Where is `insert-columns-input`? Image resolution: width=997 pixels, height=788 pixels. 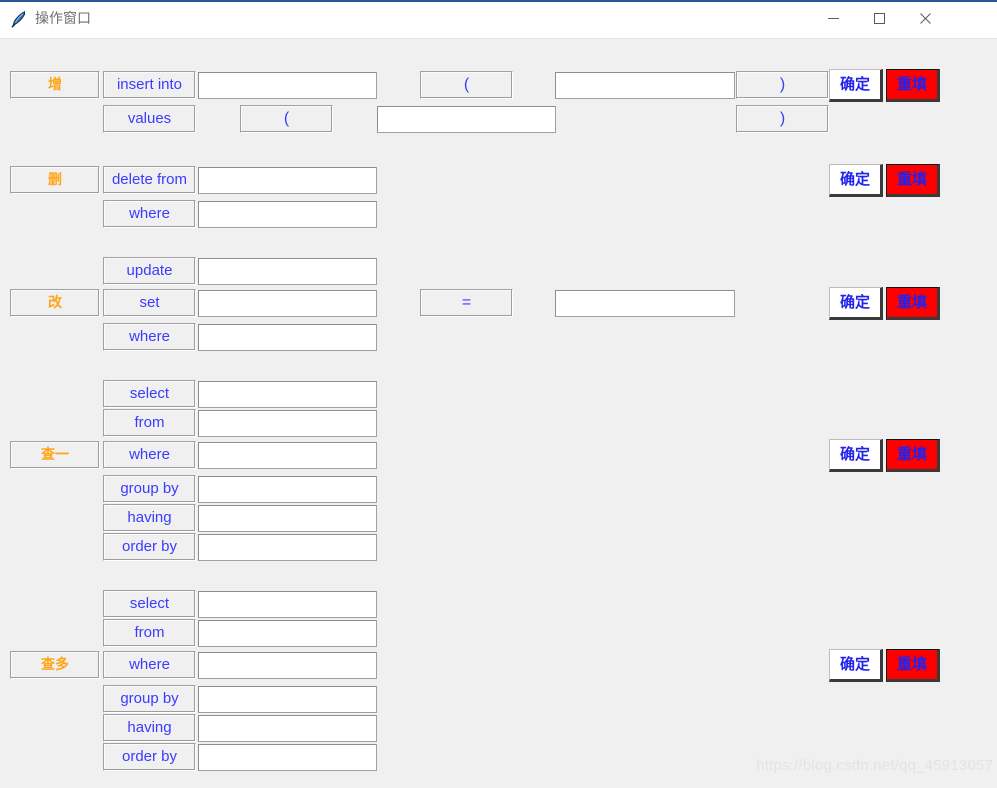 insert-columns-input is located at coordinates (645, 85).